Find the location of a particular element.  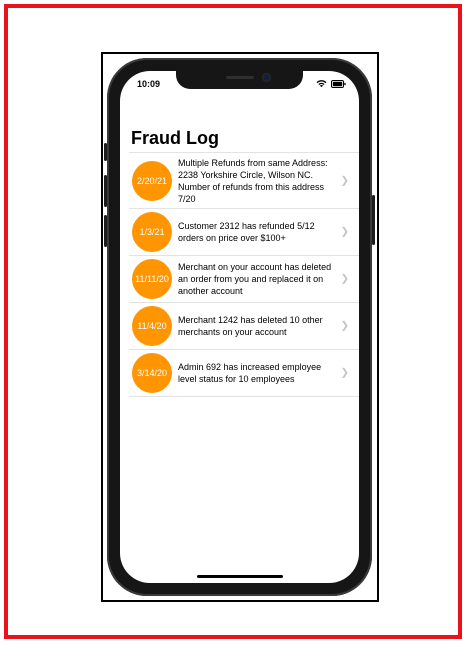

speaker-grille is located at coordinates (240, 77).